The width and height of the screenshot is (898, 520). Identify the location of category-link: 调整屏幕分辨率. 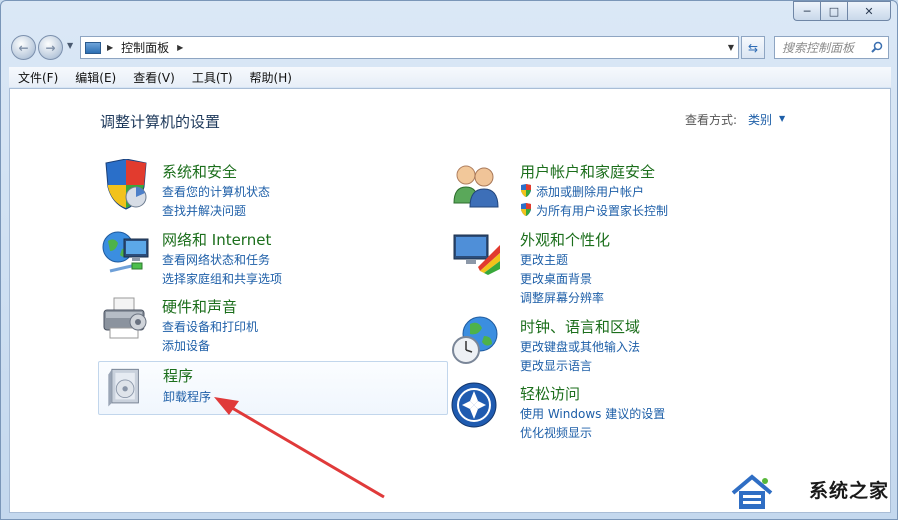
(562, 297).